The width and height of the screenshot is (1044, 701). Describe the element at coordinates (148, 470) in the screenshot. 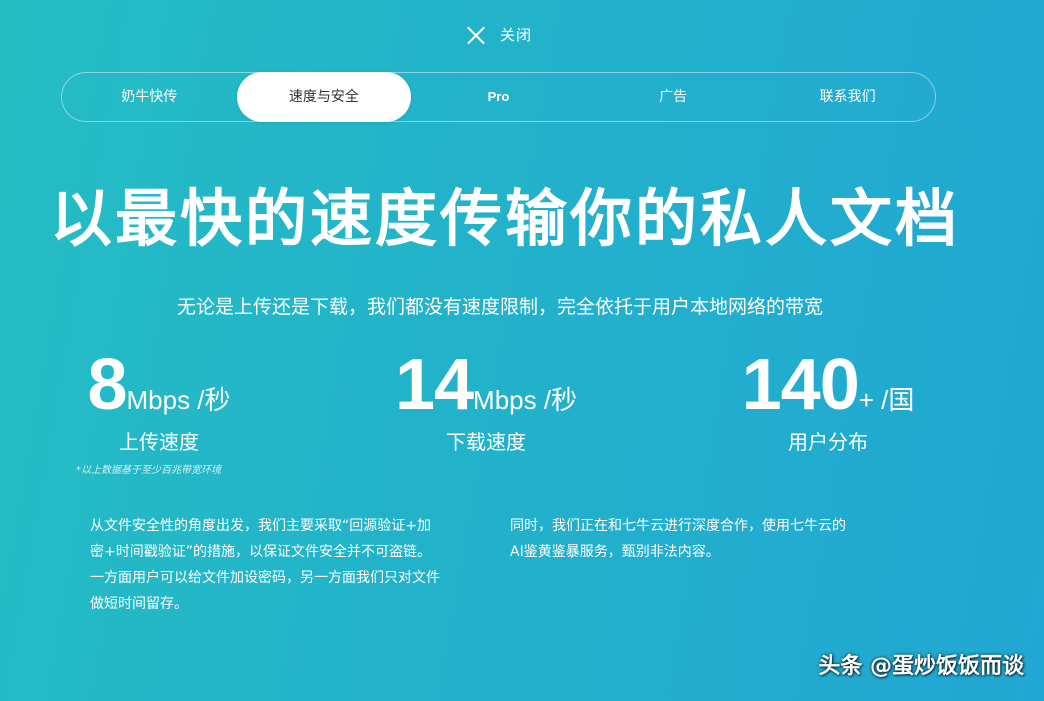

I see `stats-footnote: *以上数据基于至少百兆带宽环境` at that location.